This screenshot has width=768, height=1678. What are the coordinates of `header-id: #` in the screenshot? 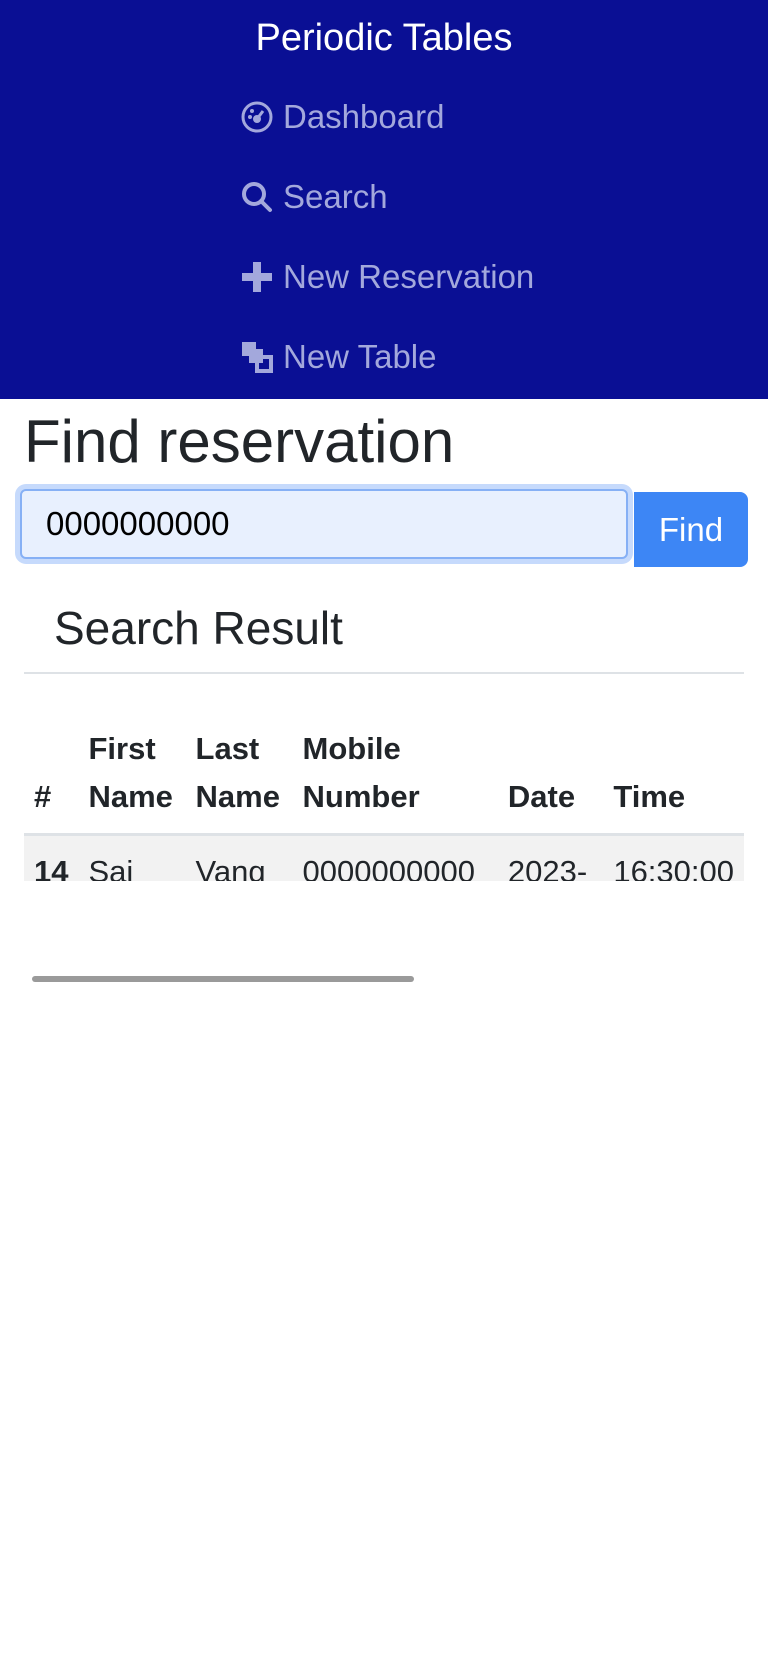 It's located at (51, 778).